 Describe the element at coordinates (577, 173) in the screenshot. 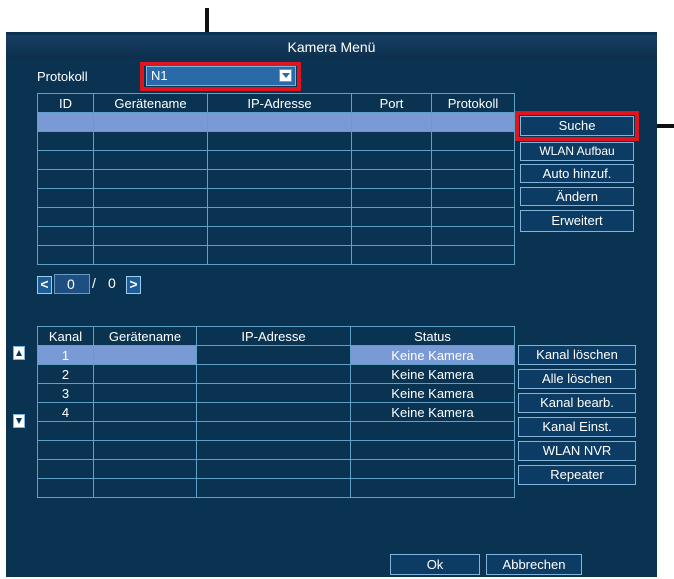

I see `auto-add-button: Auto hinzuf.` at that location.